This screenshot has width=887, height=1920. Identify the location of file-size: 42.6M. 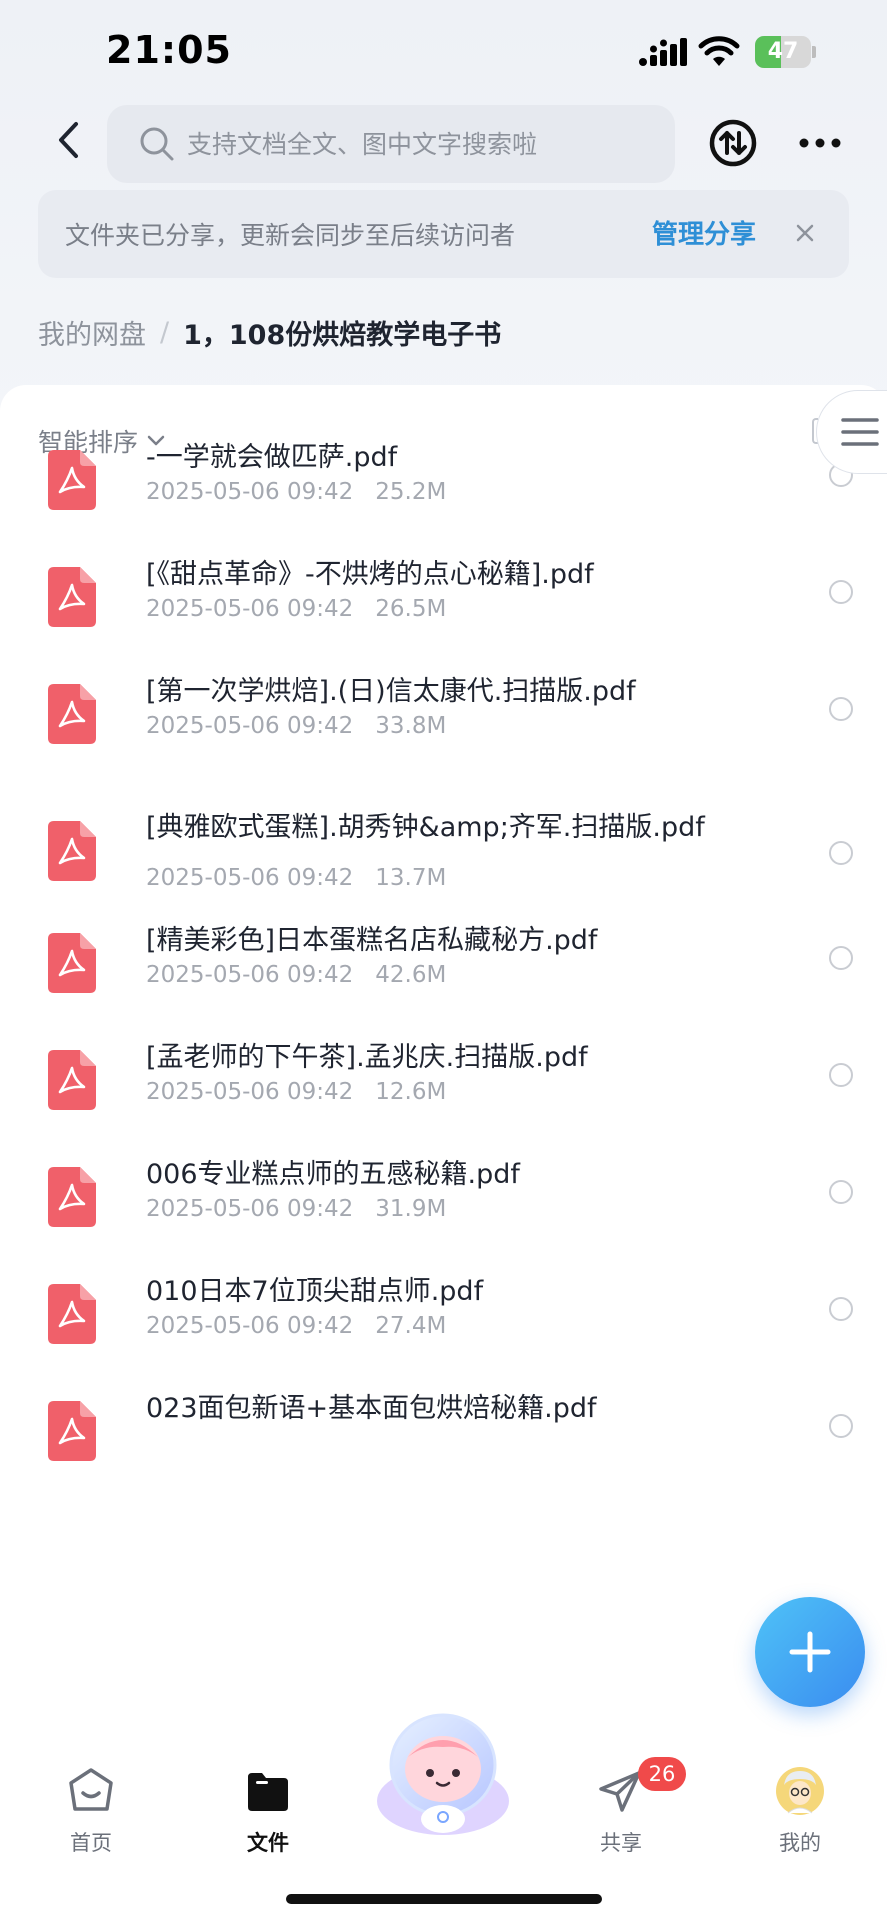
(411, 975).